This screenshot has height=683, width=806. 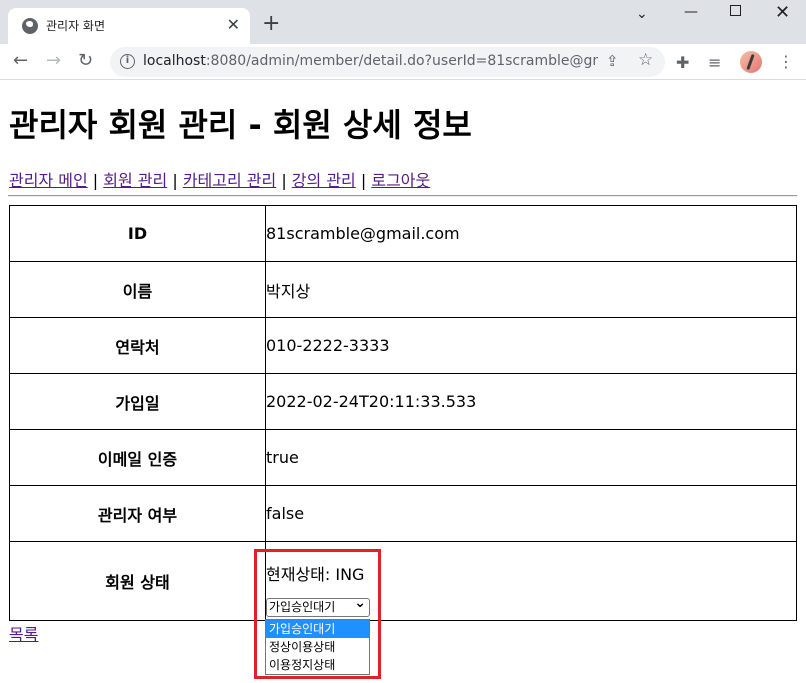 I want to click on table-row: 이름 박지상, so click(x=403, y=289).